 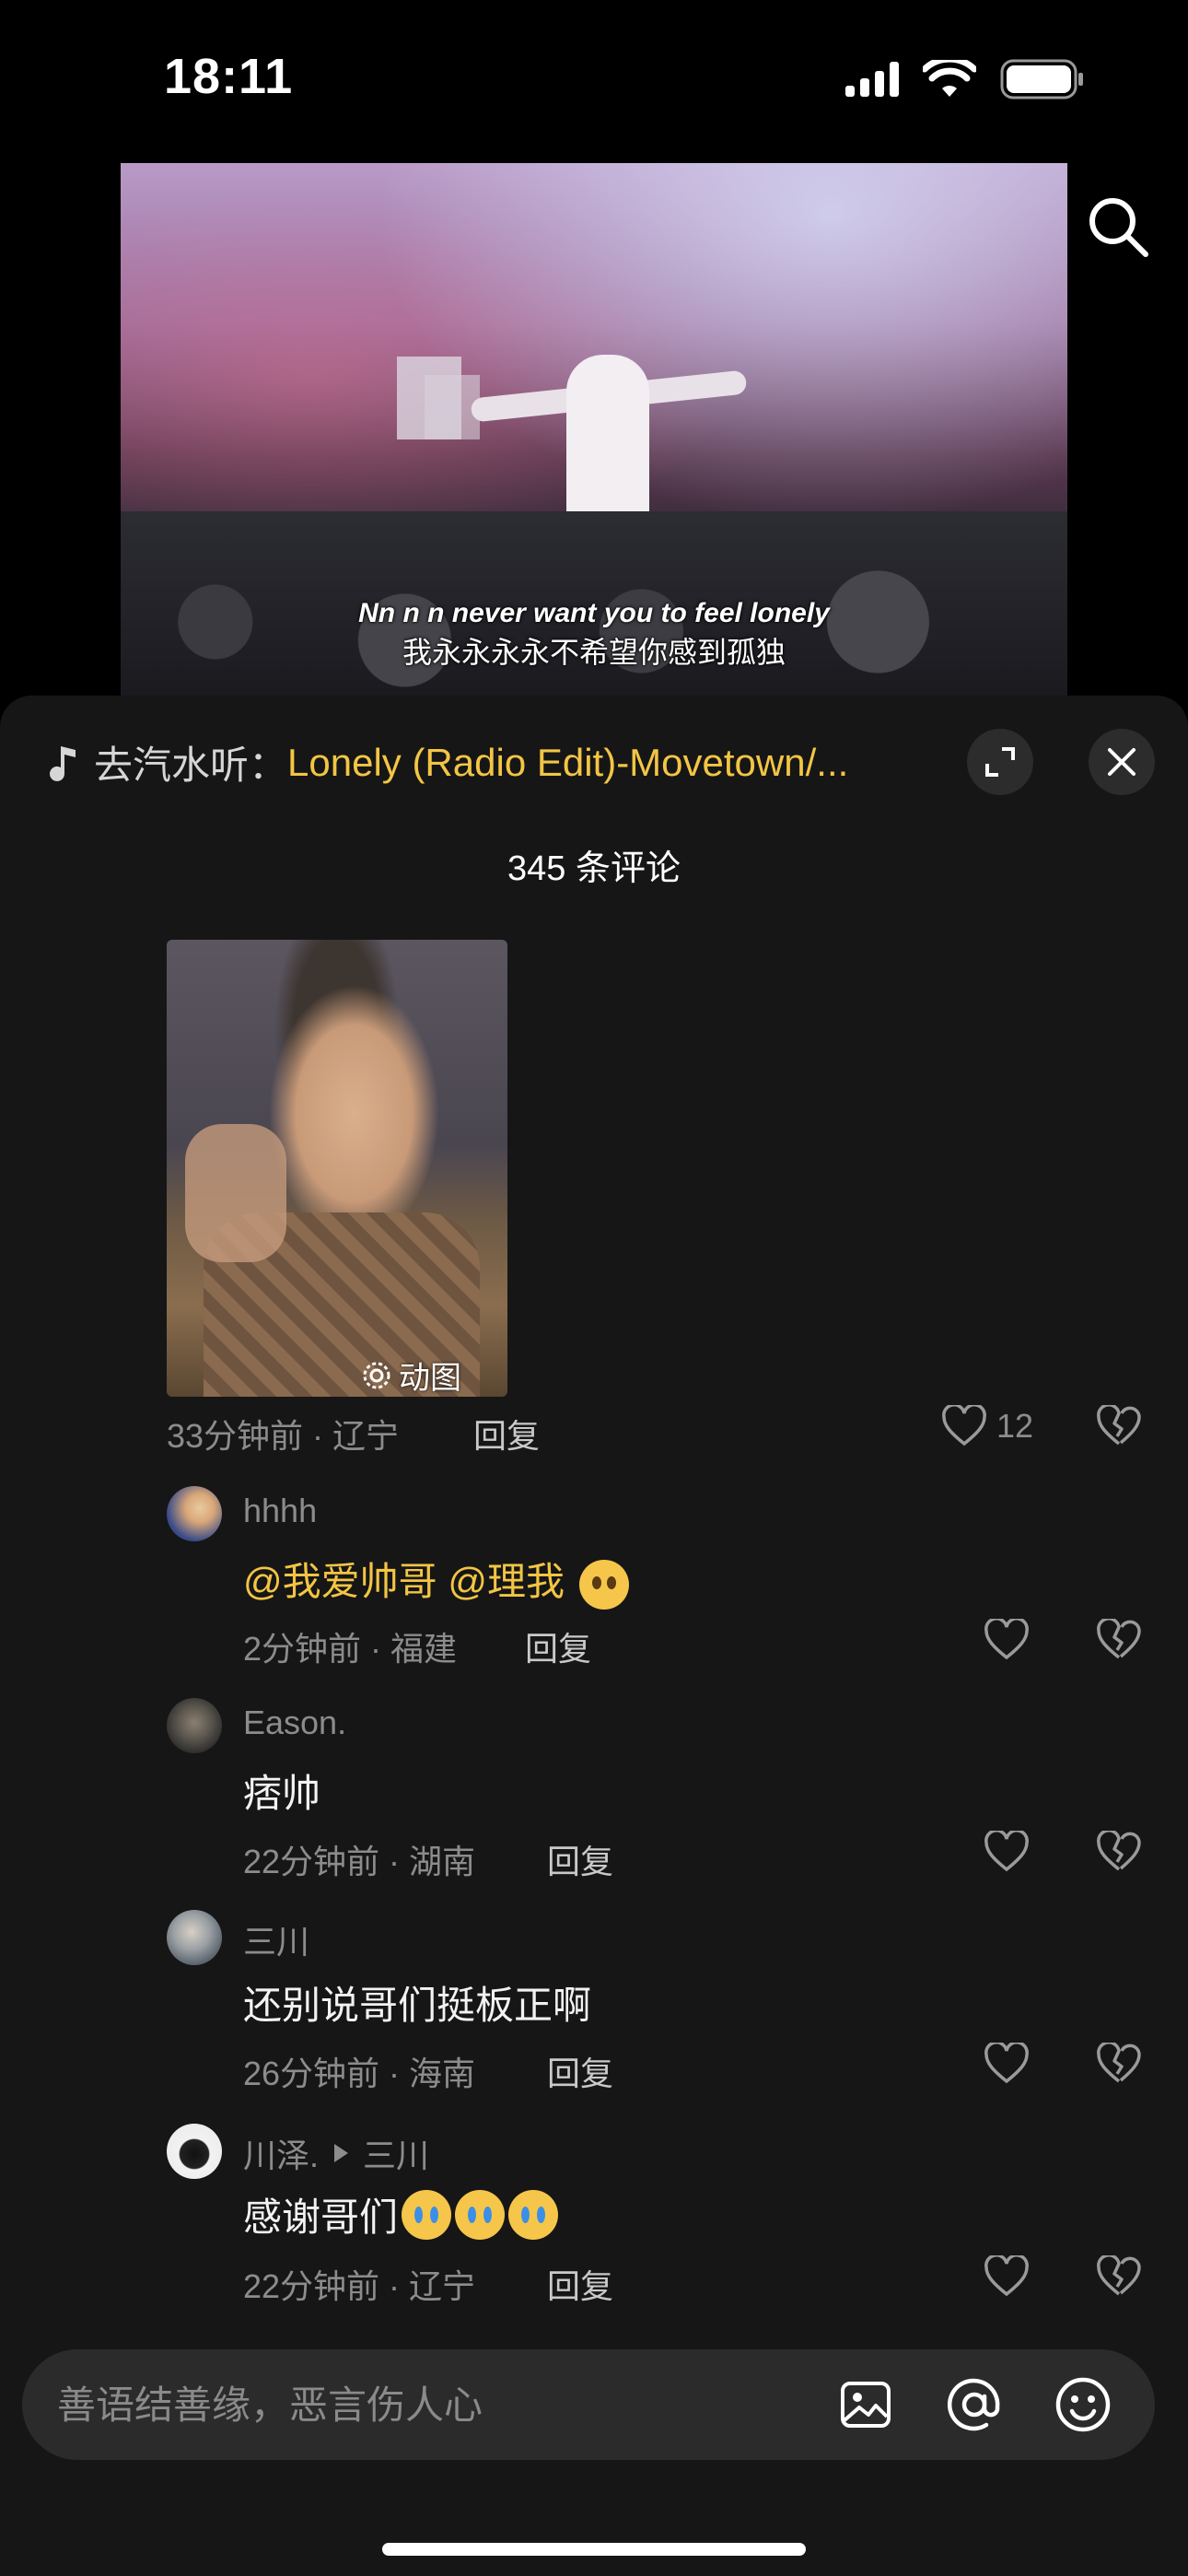 I want to click on close-icon, so click(x=1122, y=762).